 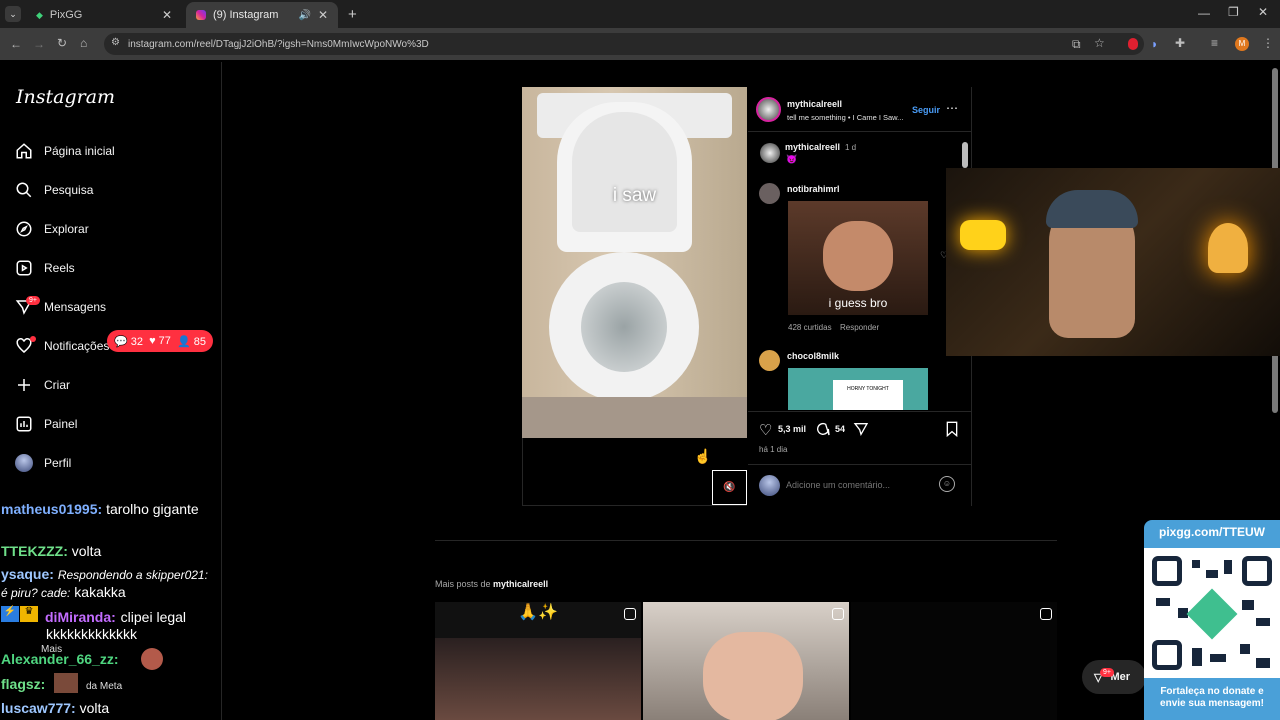 What do you see at coordinates (61, 424) in the screenshot?
I see `sidebar-item-label: Painel` at bounding box center [61, 424].